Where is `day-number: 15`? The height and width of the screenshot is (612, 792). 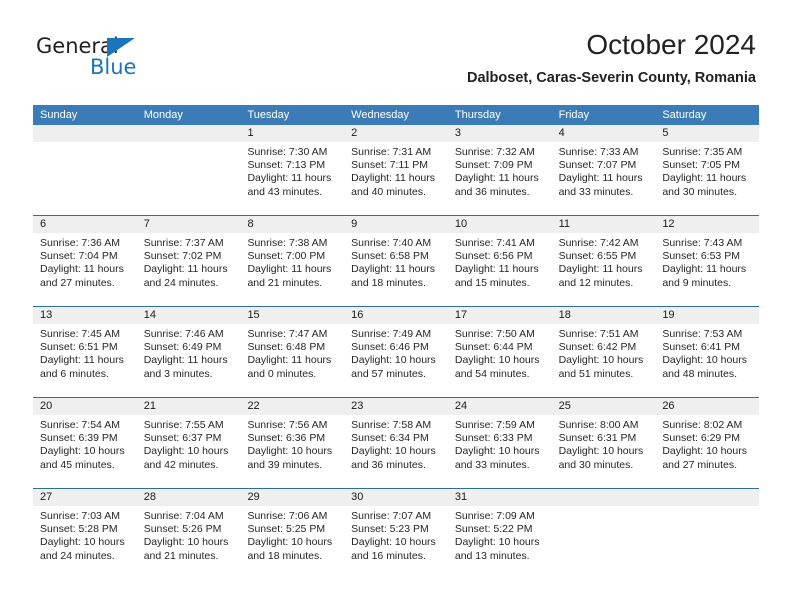
day-number: 15 is located at coordinates (292, 315).